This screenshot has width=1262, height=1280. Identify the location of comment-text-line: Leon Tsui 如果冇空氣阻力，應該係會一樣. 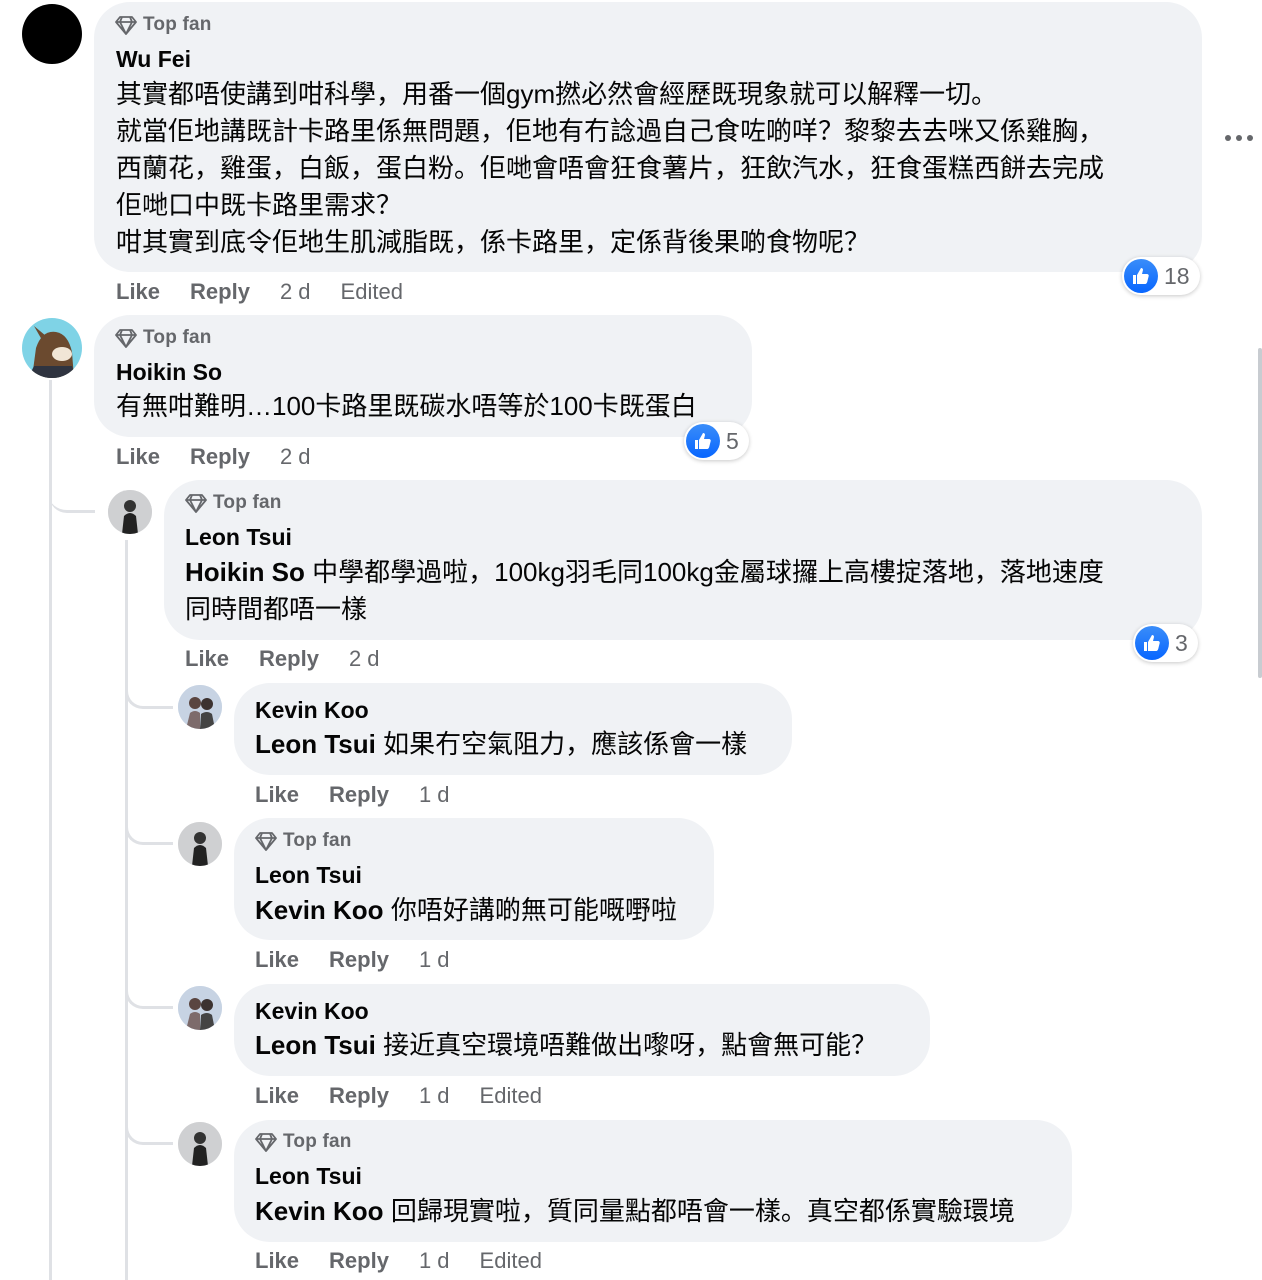
(501, 744).